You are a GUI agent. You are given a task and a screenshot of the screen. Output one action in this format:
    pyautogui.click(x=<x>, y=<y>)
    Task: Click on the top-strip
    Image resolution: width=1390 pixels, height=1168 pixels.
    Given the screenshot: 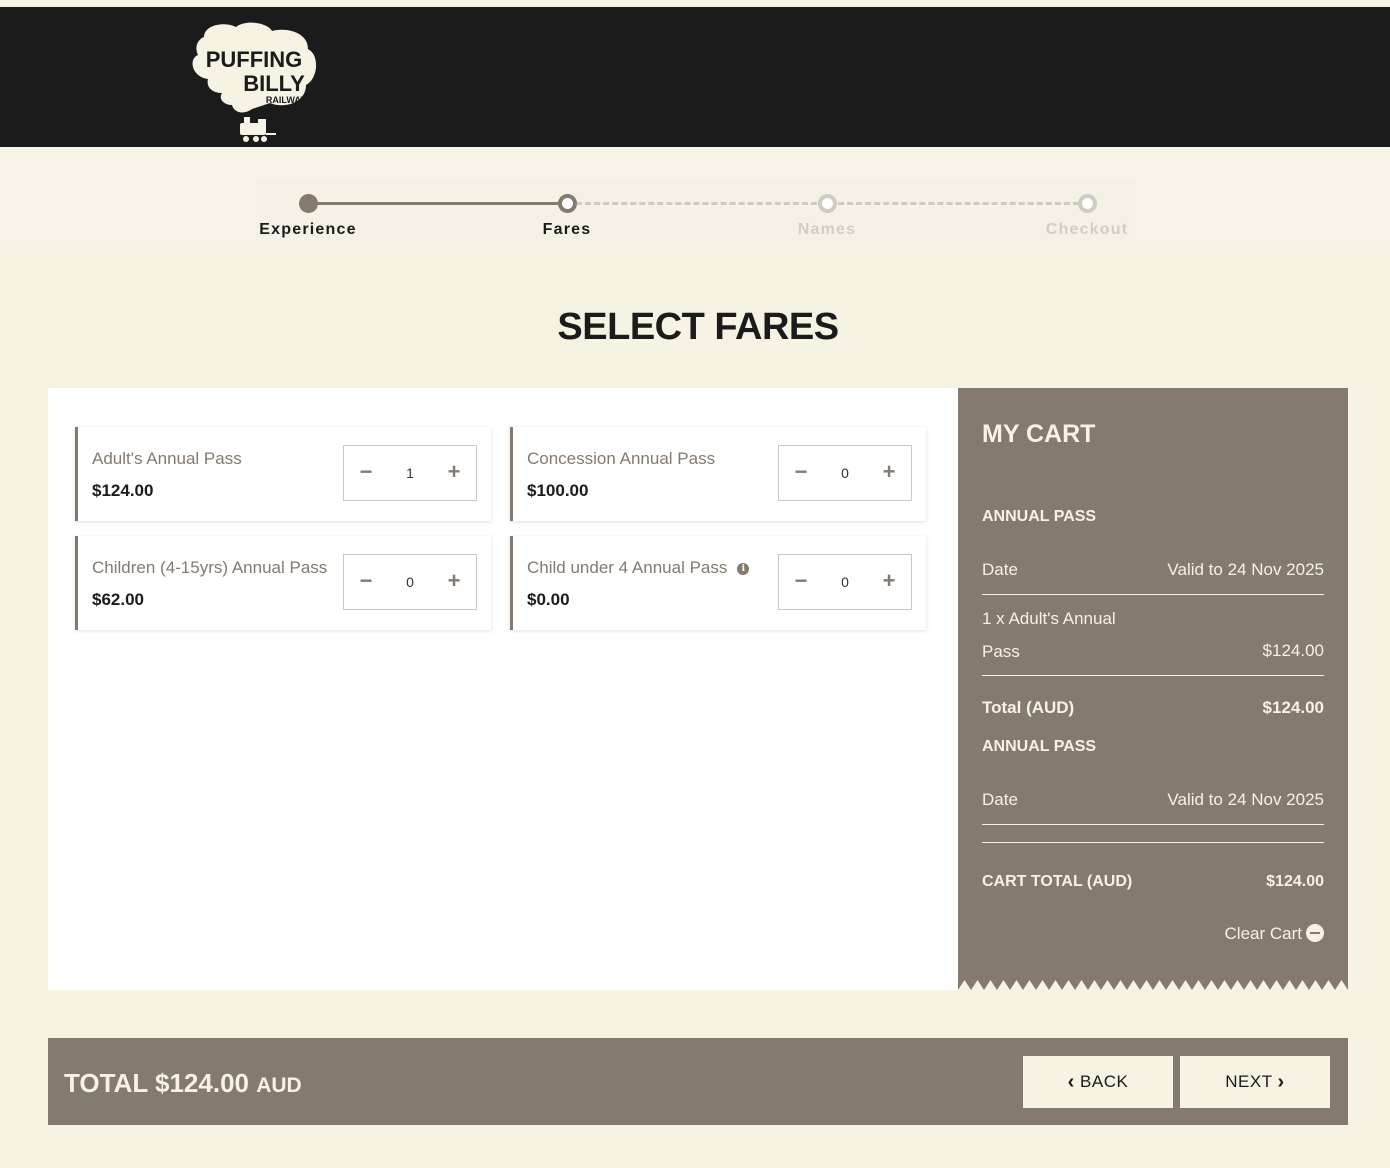 What is the action you would take?
    pyautogui.click(x=695, y=3)
    